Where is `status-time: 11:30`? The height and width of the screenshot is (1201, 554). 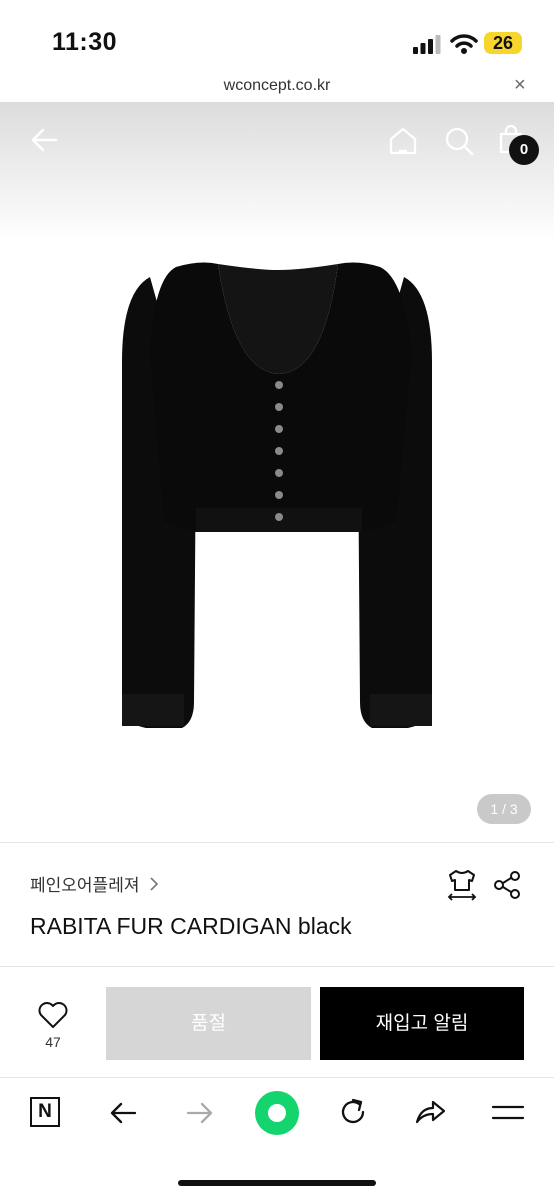
status-time: 11:30 is located at coordinates (85, 42).